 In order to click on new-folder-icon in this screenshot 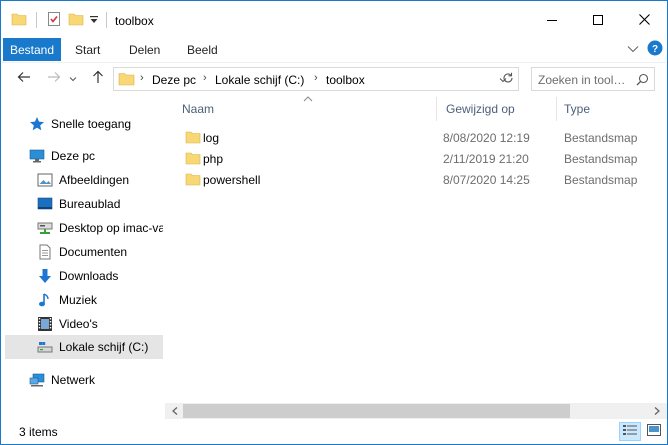, I will do `click(77, 19)`.